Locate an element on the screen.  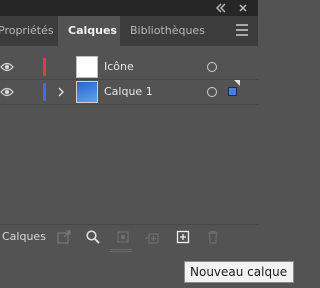
selected-corner-marker is located at coordinates (237, 83).